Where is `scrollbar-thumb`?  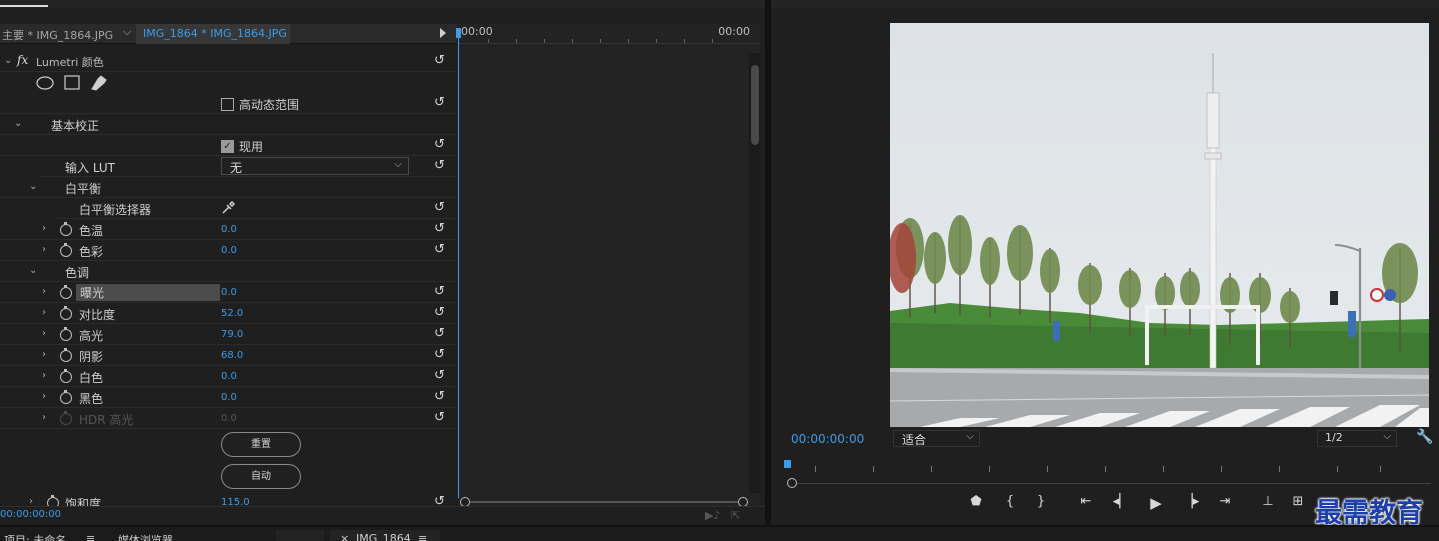
scrollbar-thumb is located at coordinates (755, 105).